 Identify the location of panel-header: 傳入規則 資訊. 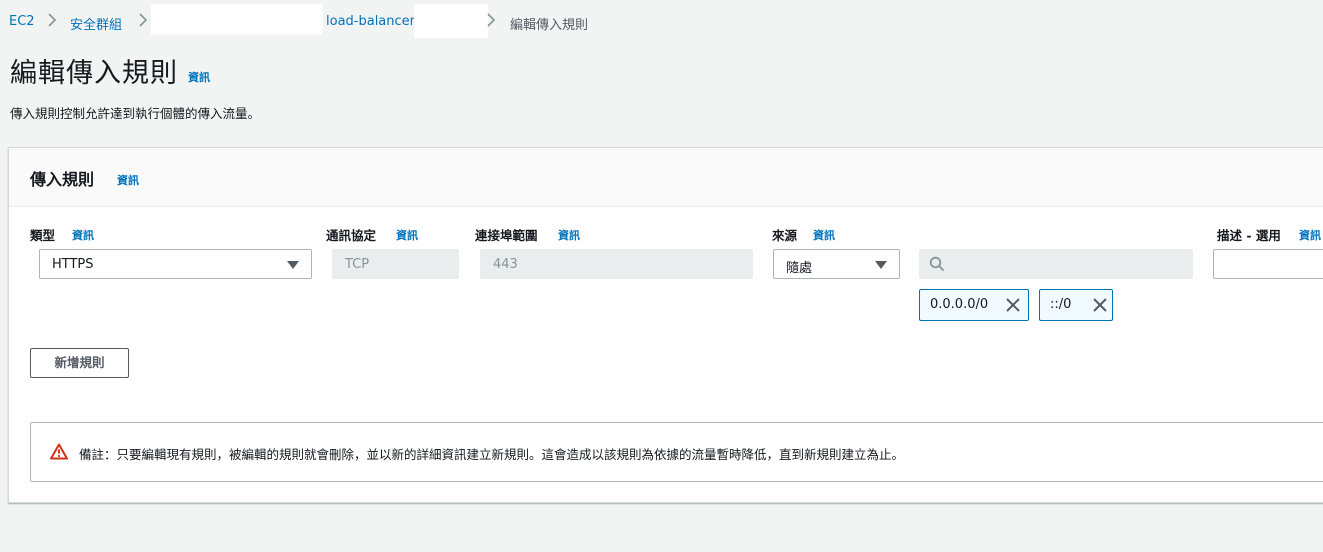
(666, 177).